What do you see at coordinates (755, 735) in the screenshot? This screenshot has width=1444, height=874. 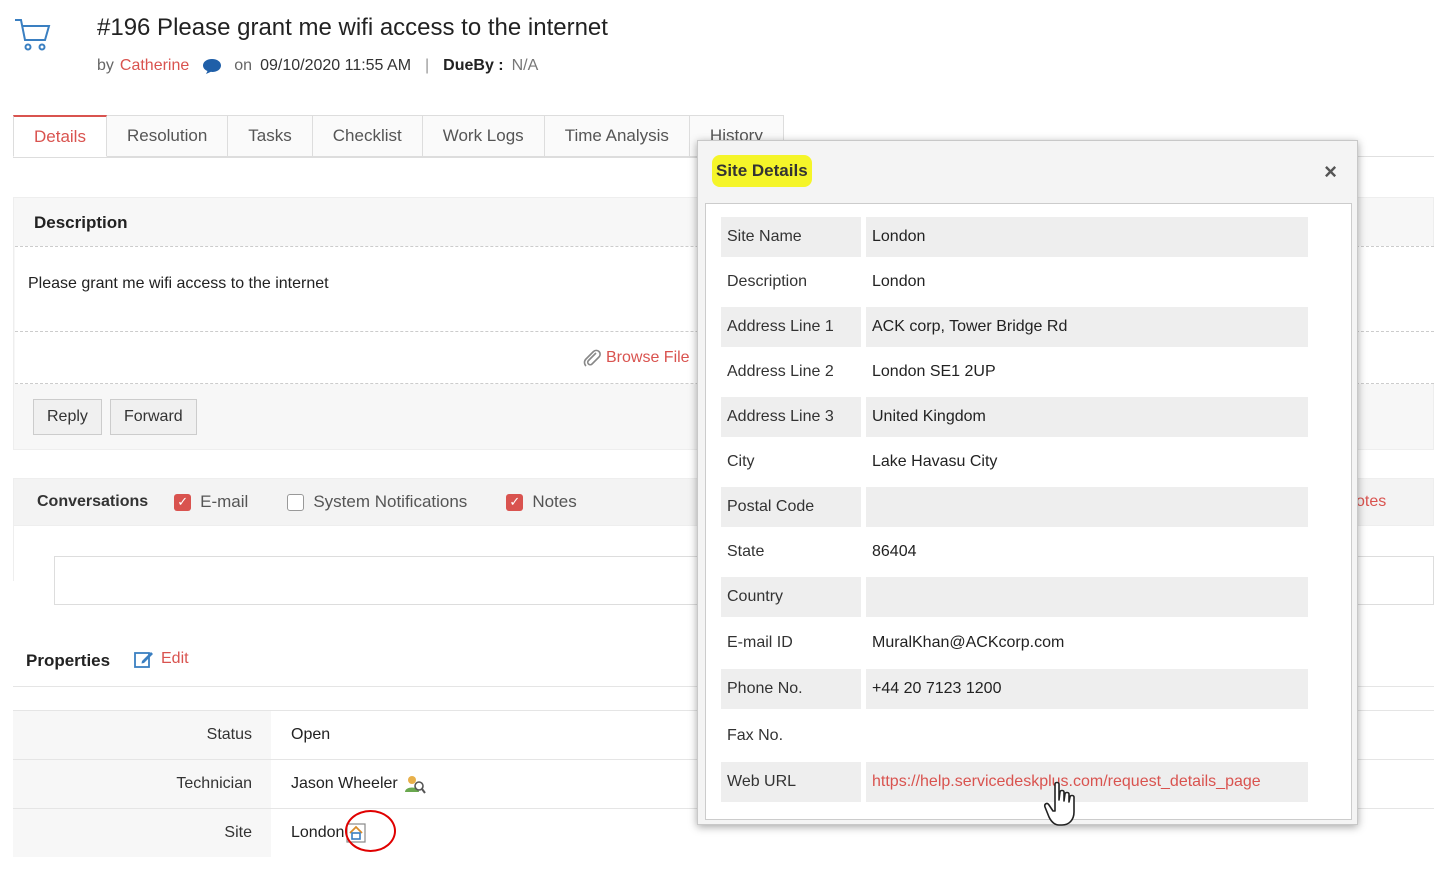 I see `site-field-label: Fax No.` at bounding box center [755, 735].